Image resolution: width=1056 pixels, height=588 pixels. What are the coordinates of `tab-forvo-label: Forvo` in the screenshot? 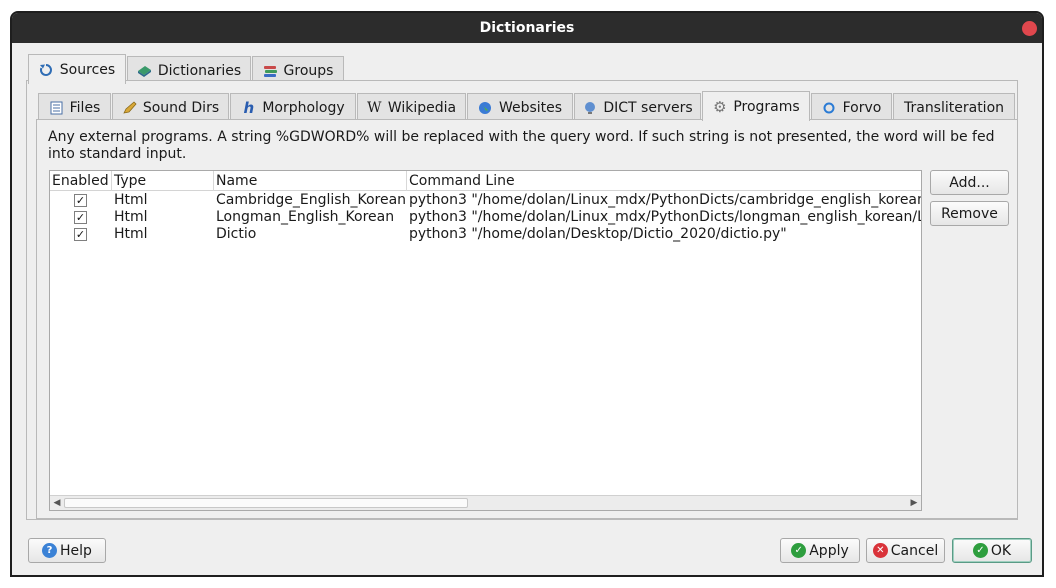 It's located at (862, 107).